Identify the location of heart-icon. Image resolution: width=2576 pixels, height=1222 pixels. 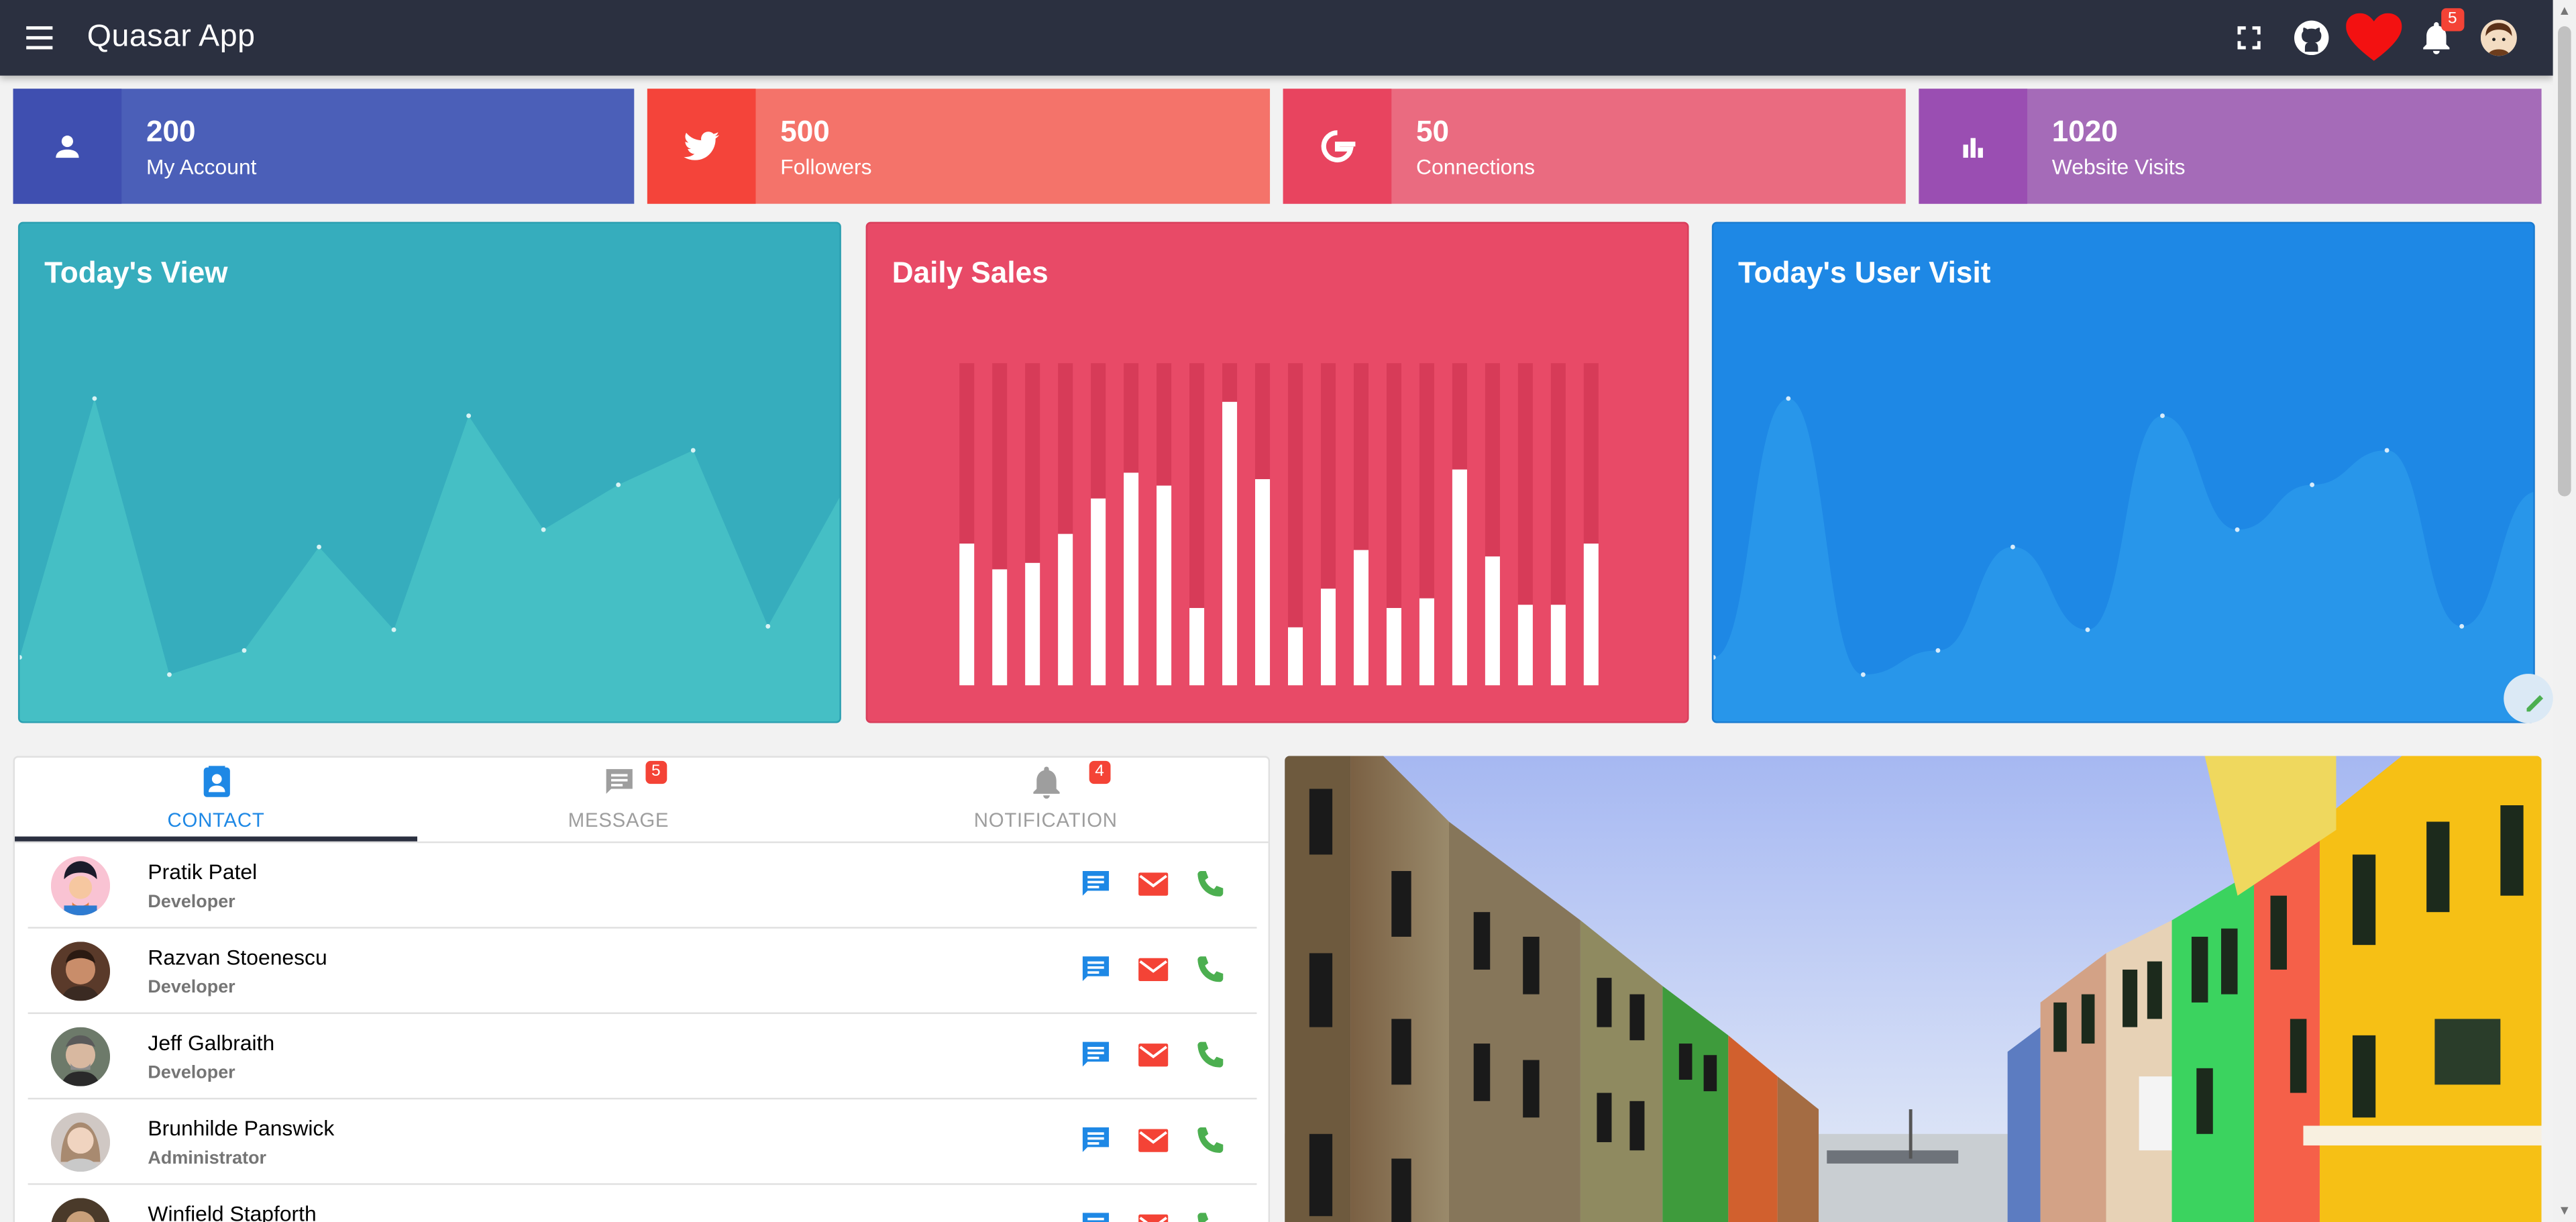
(2374, 38).